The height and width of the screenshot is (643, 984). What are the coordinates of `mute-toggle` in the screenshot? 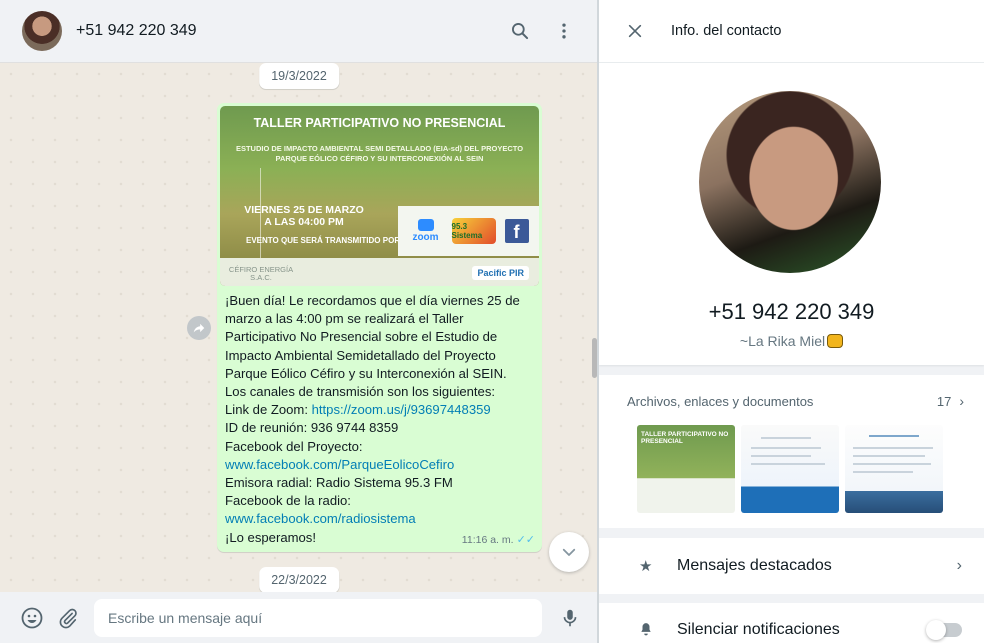 It's located at (944, 630).